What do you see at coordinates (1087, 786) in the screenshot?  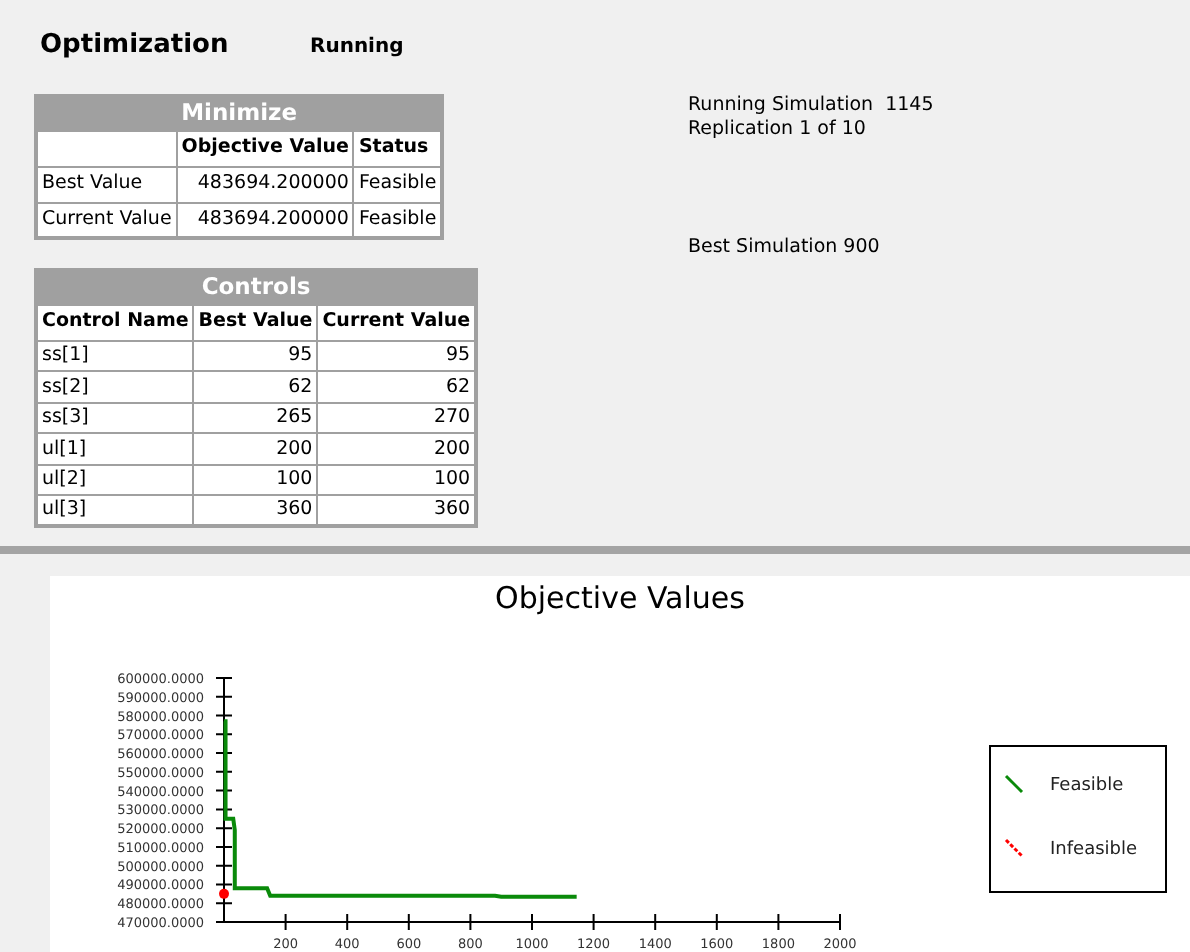 I see `legend-label: Feasible` at bounding box center [1087, 786].